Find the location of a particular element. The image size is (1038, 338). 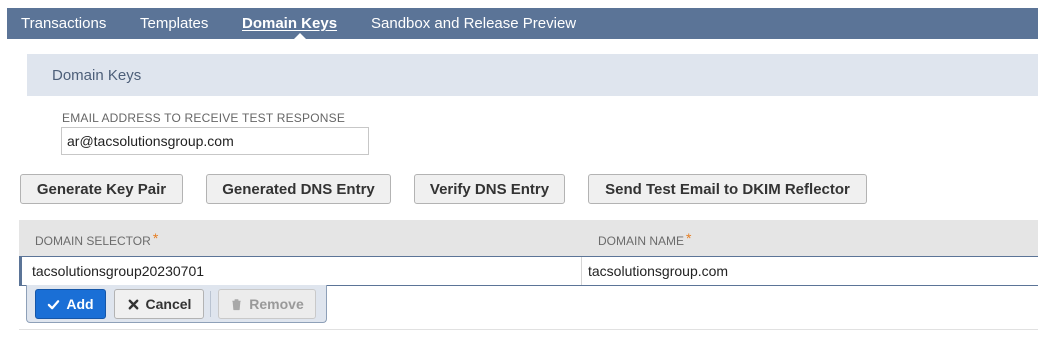

domain-selector-input is located at coordinates (301, 271).